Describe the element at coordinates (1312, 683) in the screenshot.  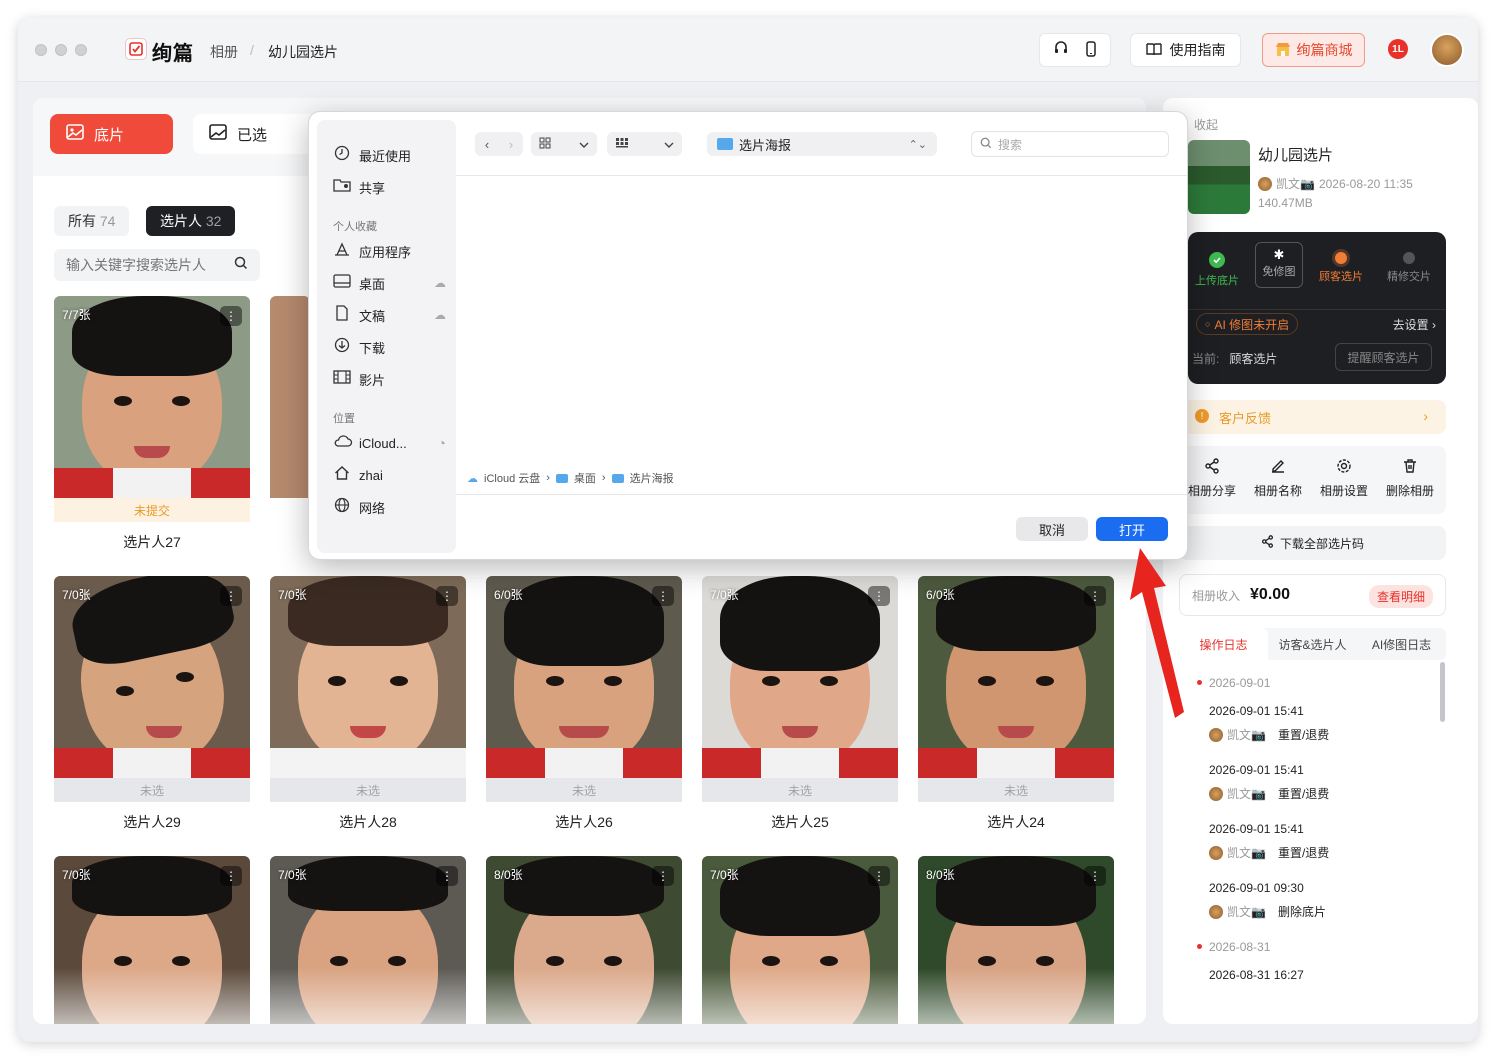
I see `log-date-header: 2026-09-01` at that location.